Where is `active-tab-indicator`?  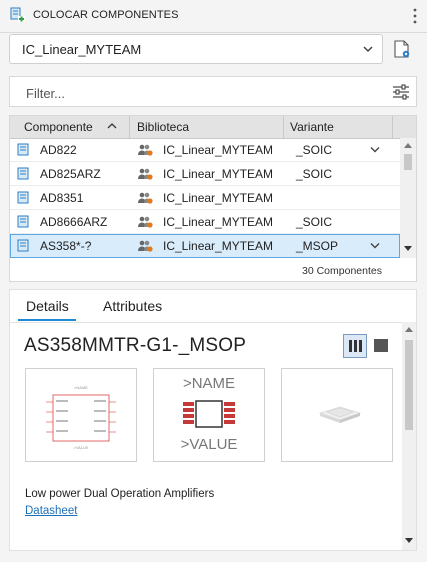
active-tab-indicator is located at coordinates (47, 320).